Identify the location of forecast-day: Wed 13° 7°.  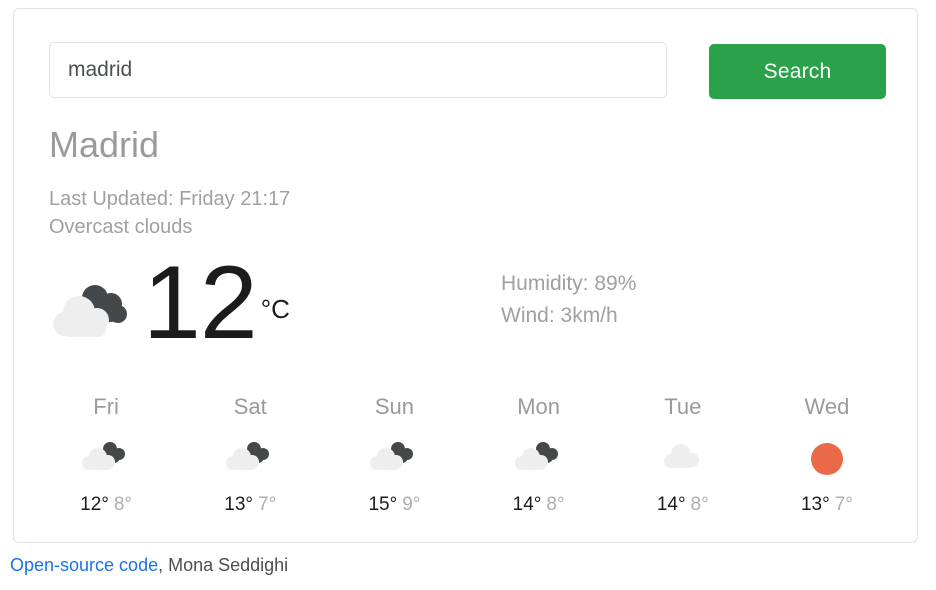
(827, 455).